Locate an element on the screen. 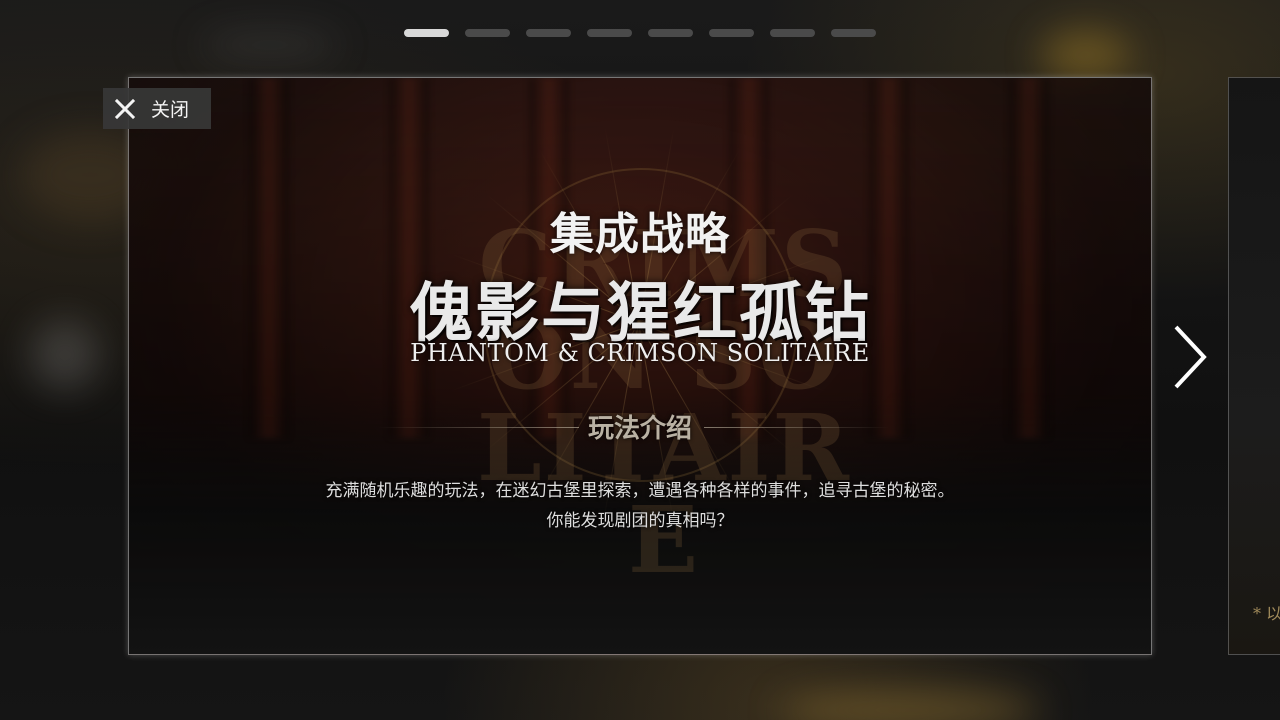 Image resolution: width=1280 pixels, height=720 pixels. mode-title: 集成战略 is located at coordinates (640, 234).